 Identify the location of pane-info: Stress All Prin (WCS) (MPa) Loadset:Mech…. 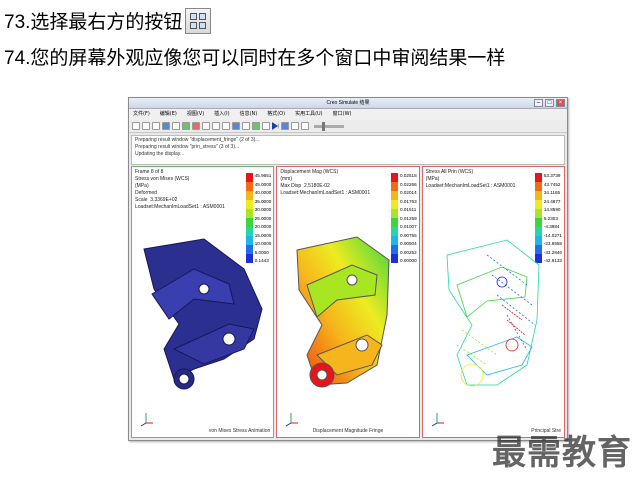
(470, 179).